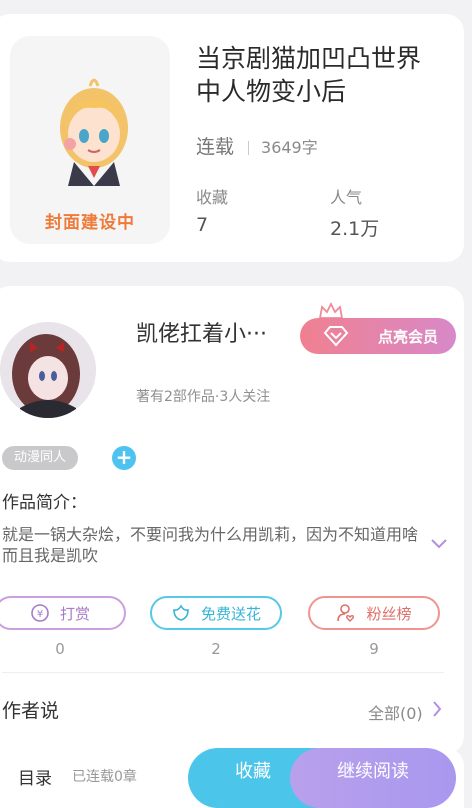 The height and width of the screenshot is (808, 472). What do you see at coordinates (44, 503) in the screenshot?
I see `intro-label: 作品简介：` at bounding box center [44, 503].